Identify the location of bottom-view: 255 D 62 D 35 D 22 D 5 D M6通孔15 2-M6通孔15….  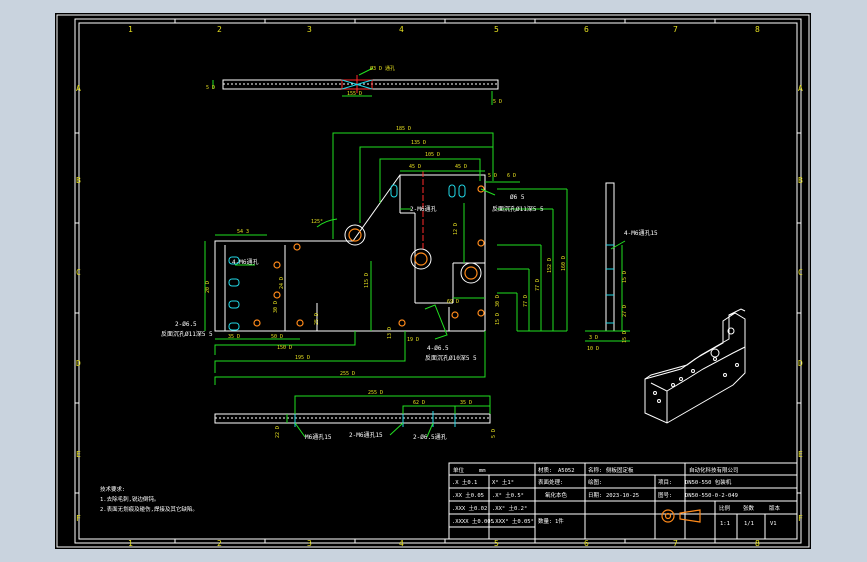
(355, 415).